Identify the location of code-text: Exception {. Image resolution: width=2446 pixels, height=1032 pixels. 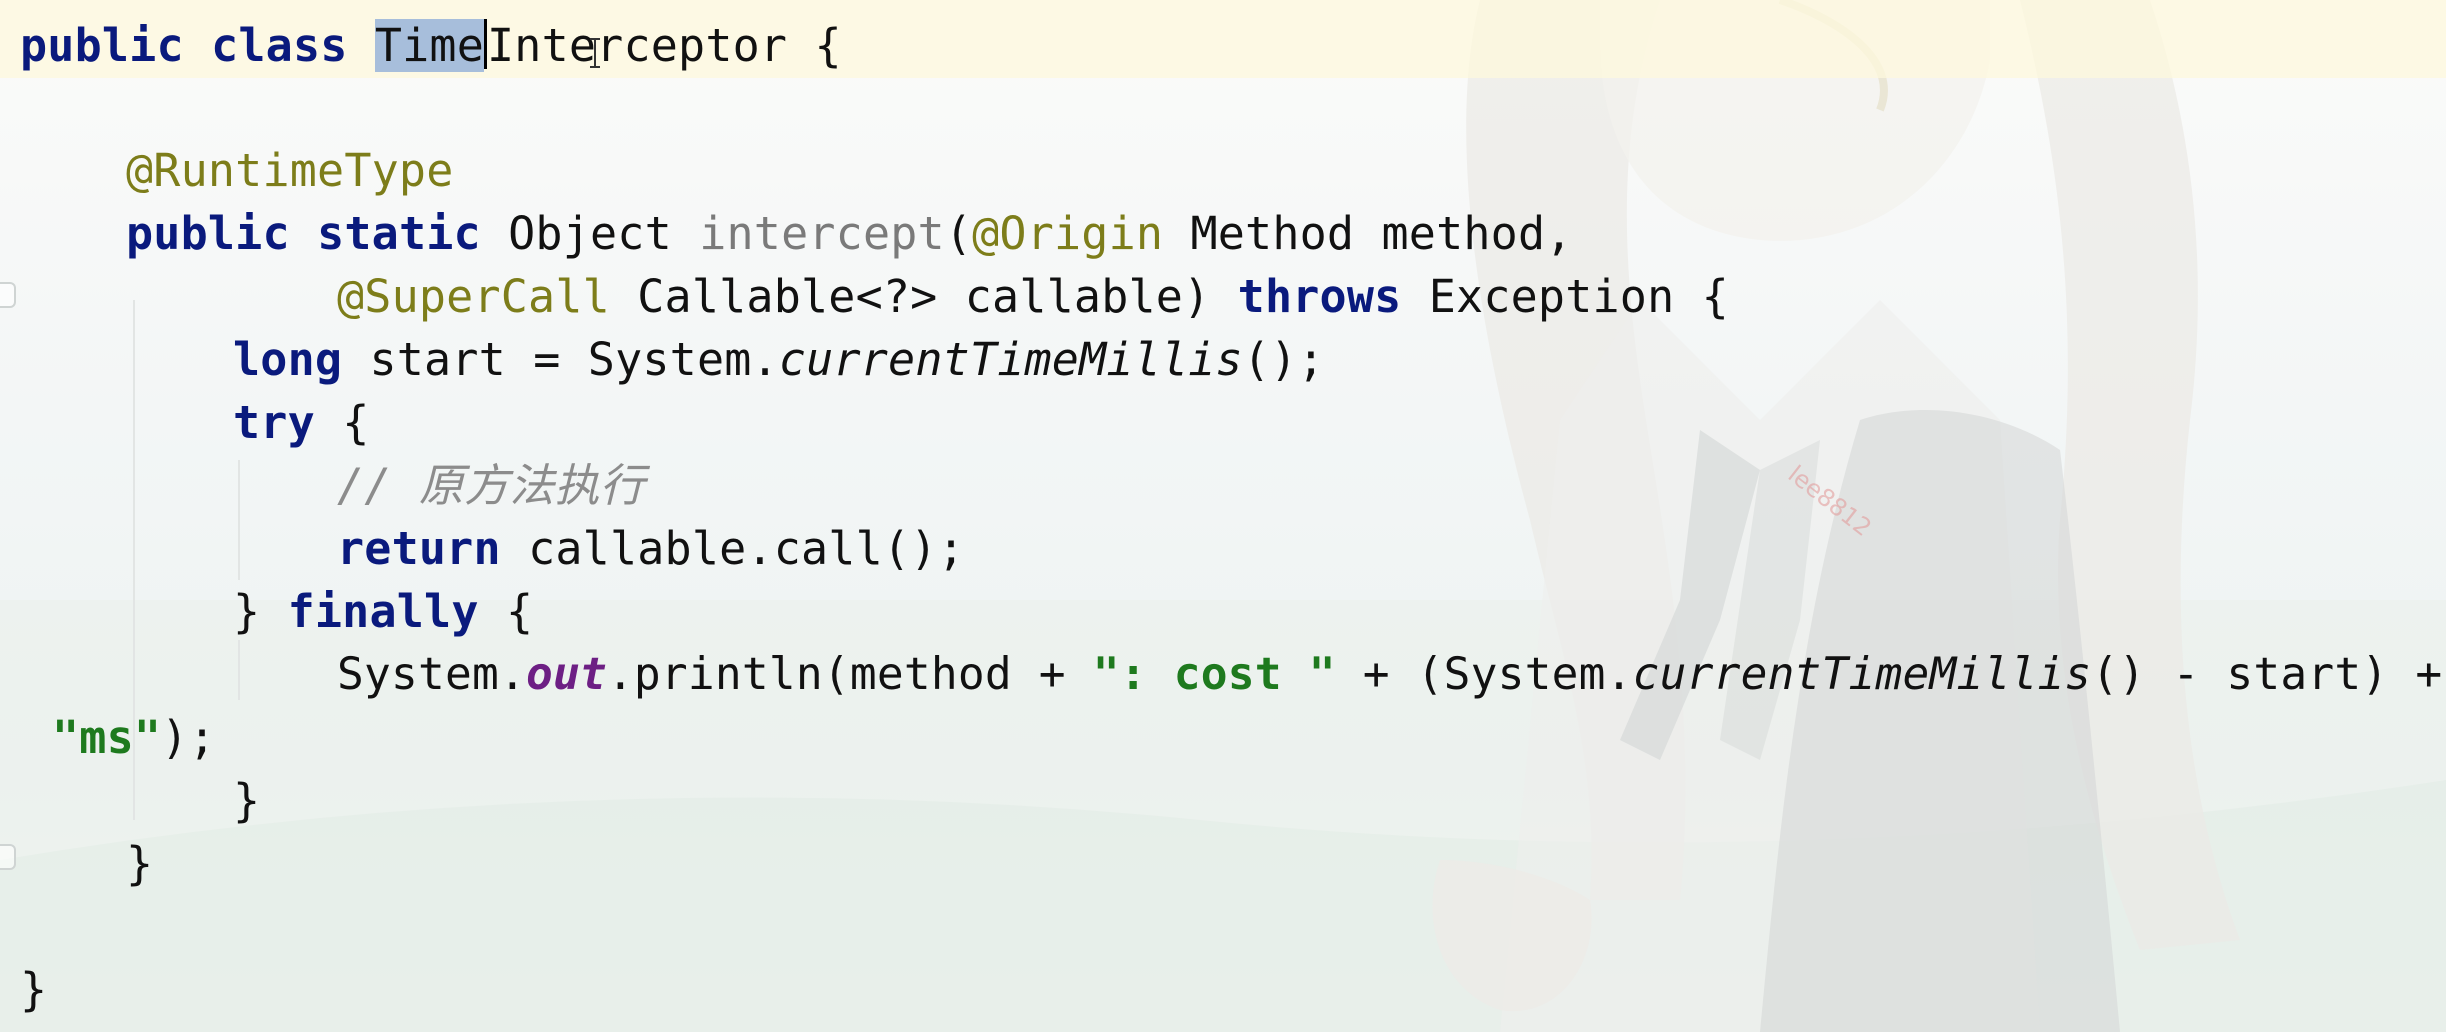
(1578, 296).